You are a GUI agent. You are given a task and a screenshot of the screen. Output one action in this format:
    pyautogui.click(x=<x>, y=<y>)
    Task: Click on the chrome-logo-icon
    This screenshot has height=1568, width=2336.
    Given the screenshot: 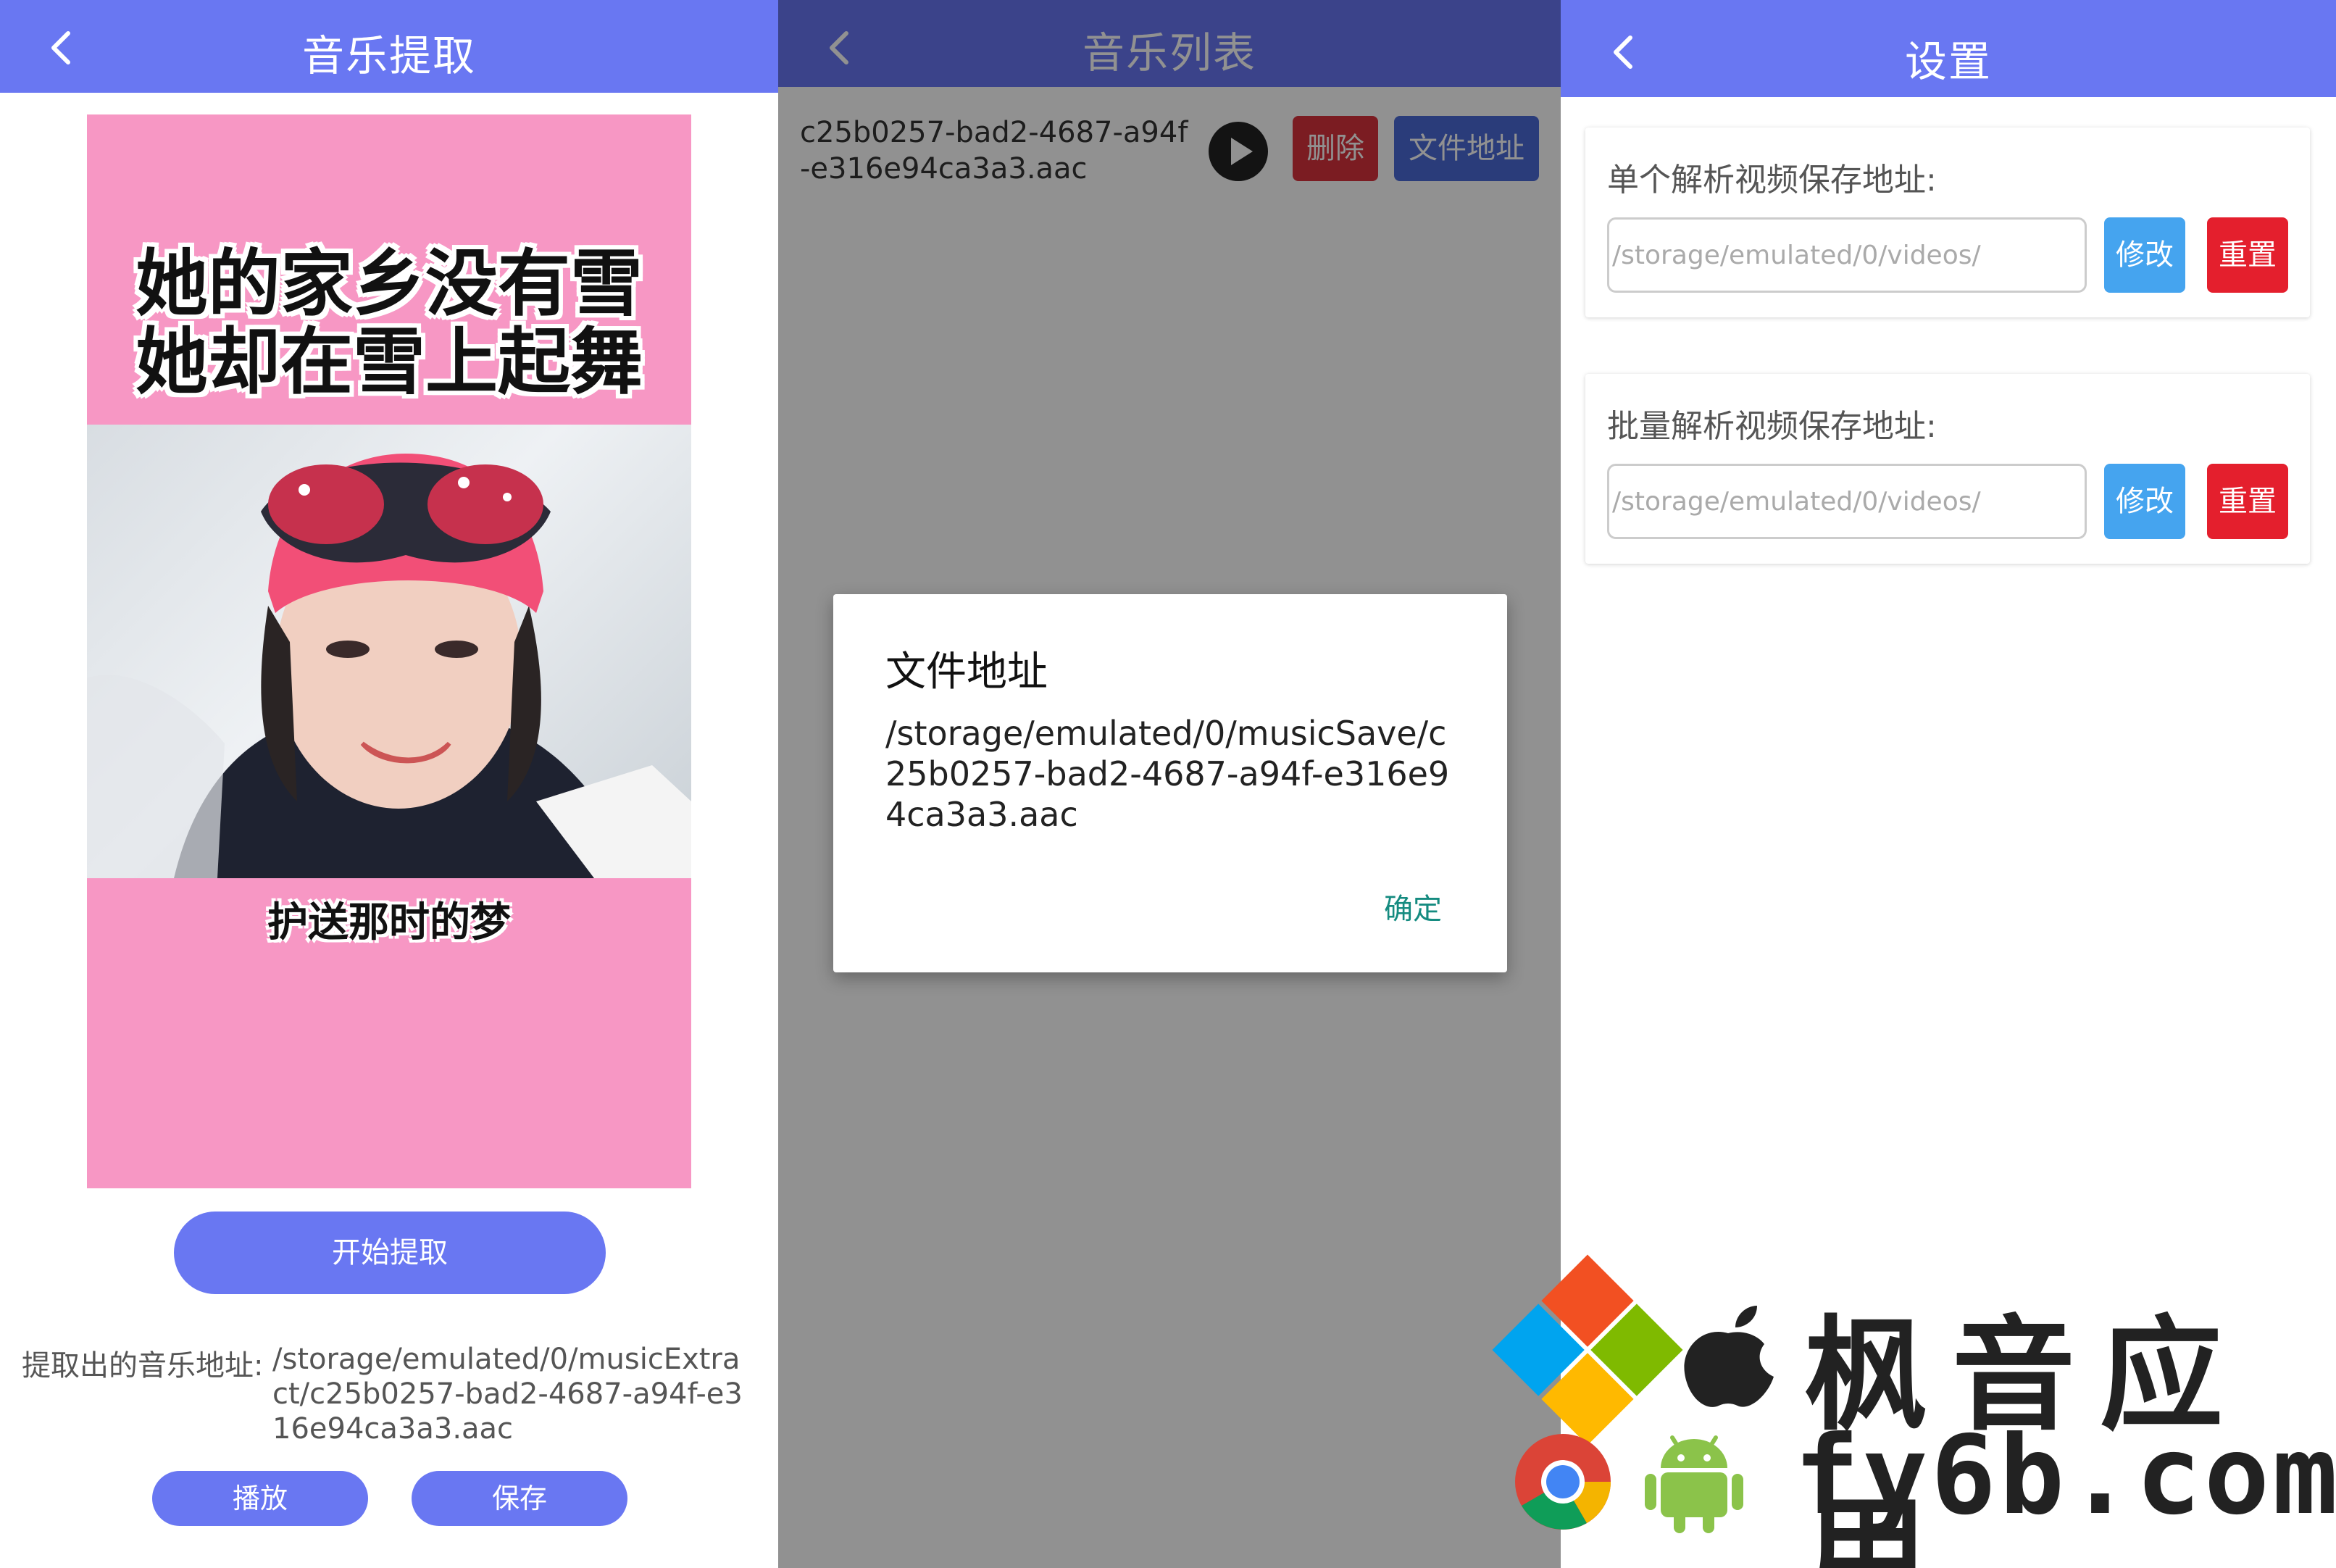 What is the action you would take?
    pyautogui.click(x=1563, y=1482)
    